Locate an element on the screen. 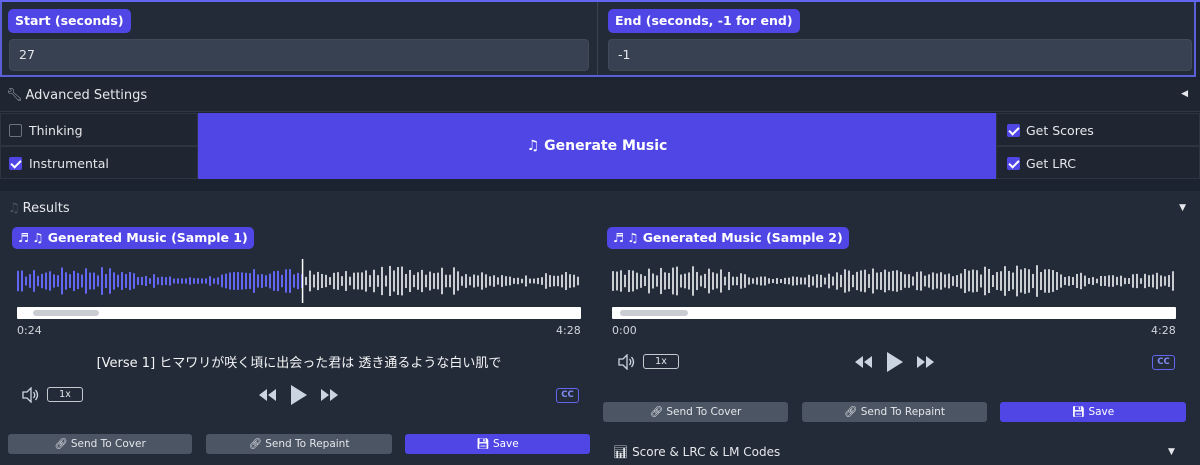  floppy-disk-icon: 💾︎ is located at coordinates (1080, 412).